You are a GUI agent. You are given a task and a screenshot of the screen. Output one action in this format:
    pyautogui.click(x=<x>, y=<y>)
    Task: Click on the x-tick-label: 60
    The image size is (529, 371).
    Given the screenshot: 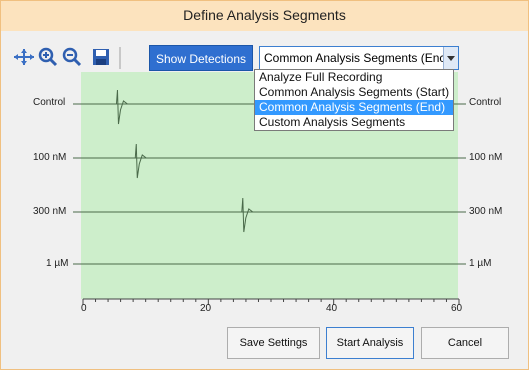 What is the action you would take?
    pyautogui.click(x=457, y=308)
    